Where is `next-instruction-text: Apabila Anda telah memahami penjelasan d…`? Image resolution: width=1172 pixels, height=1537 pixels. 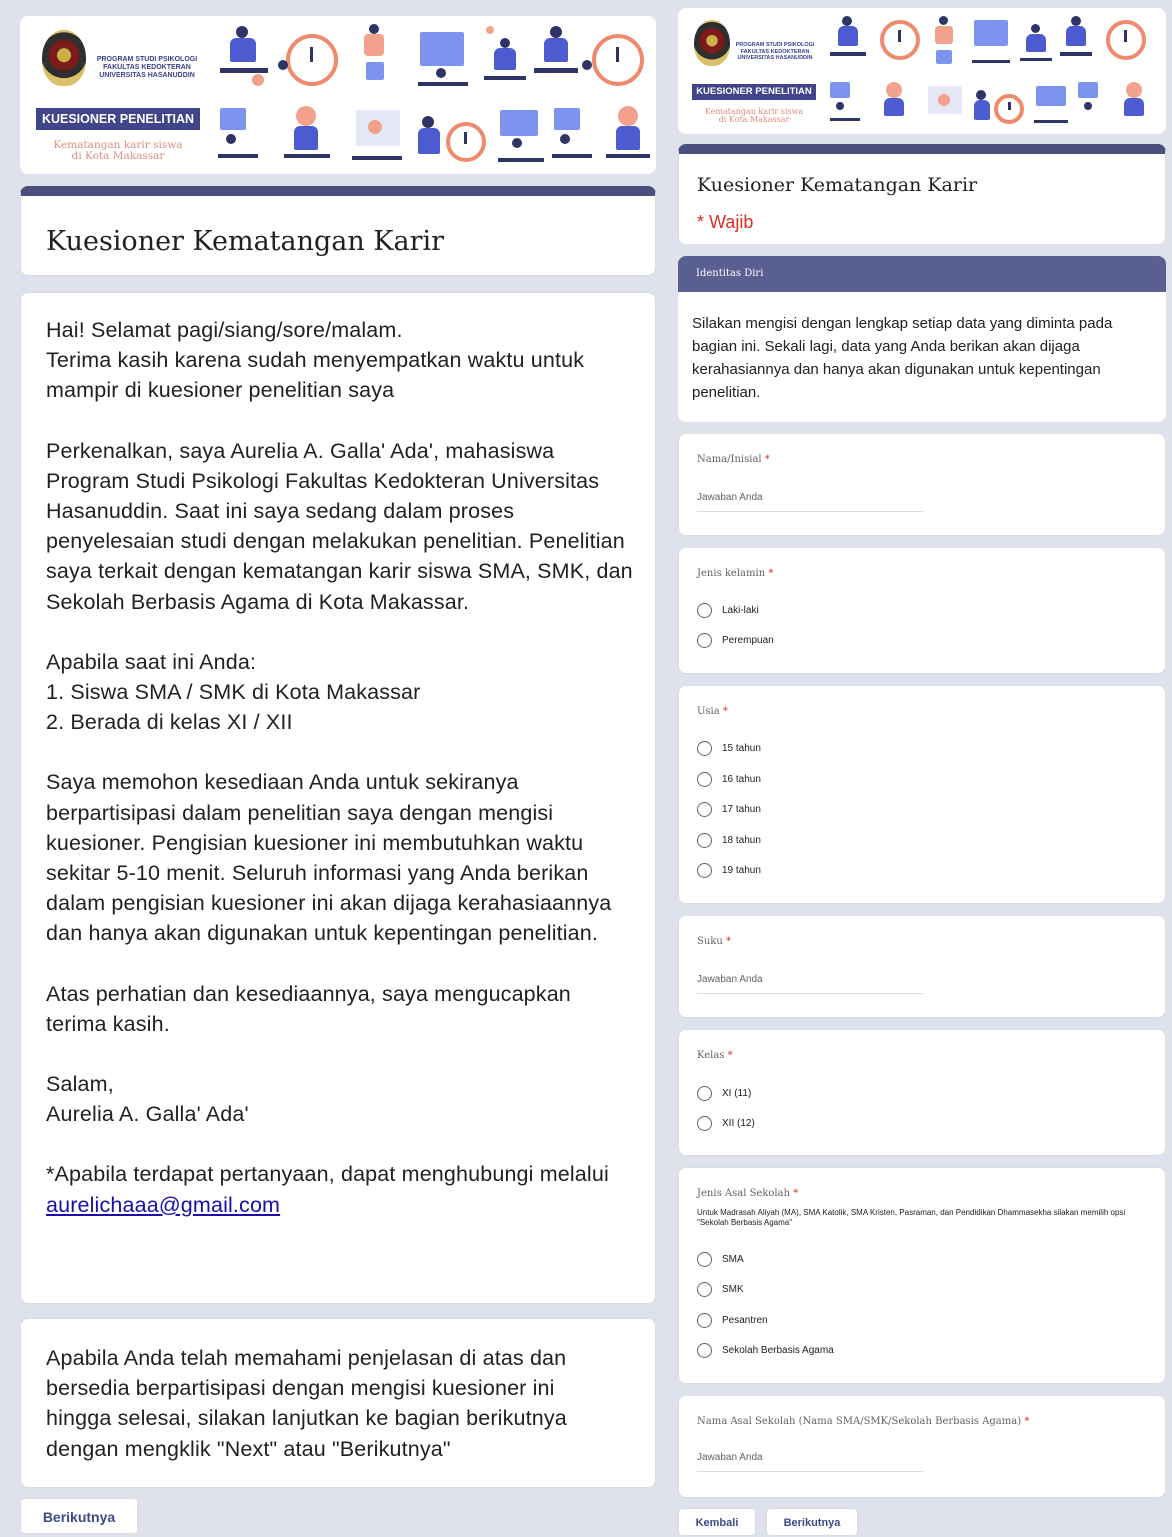 next-instruction-text: Apabila Anda telah memahami penjelasan d… is located at coordinates (306, 1403).